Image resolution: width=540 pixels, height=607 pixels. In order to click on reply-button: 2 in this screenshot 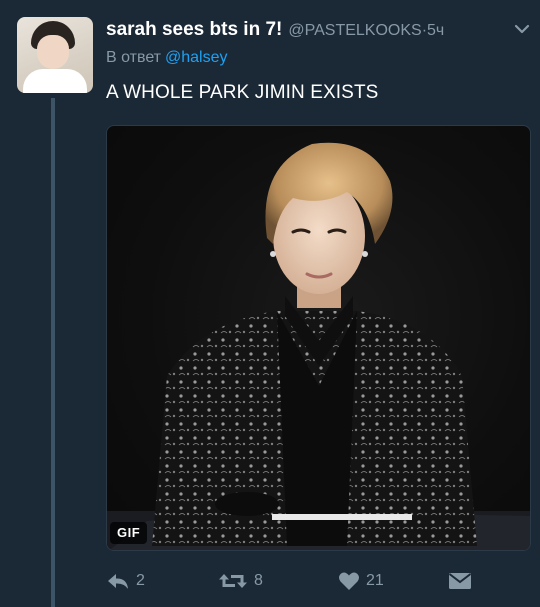, I will do `click(125, 581)`.